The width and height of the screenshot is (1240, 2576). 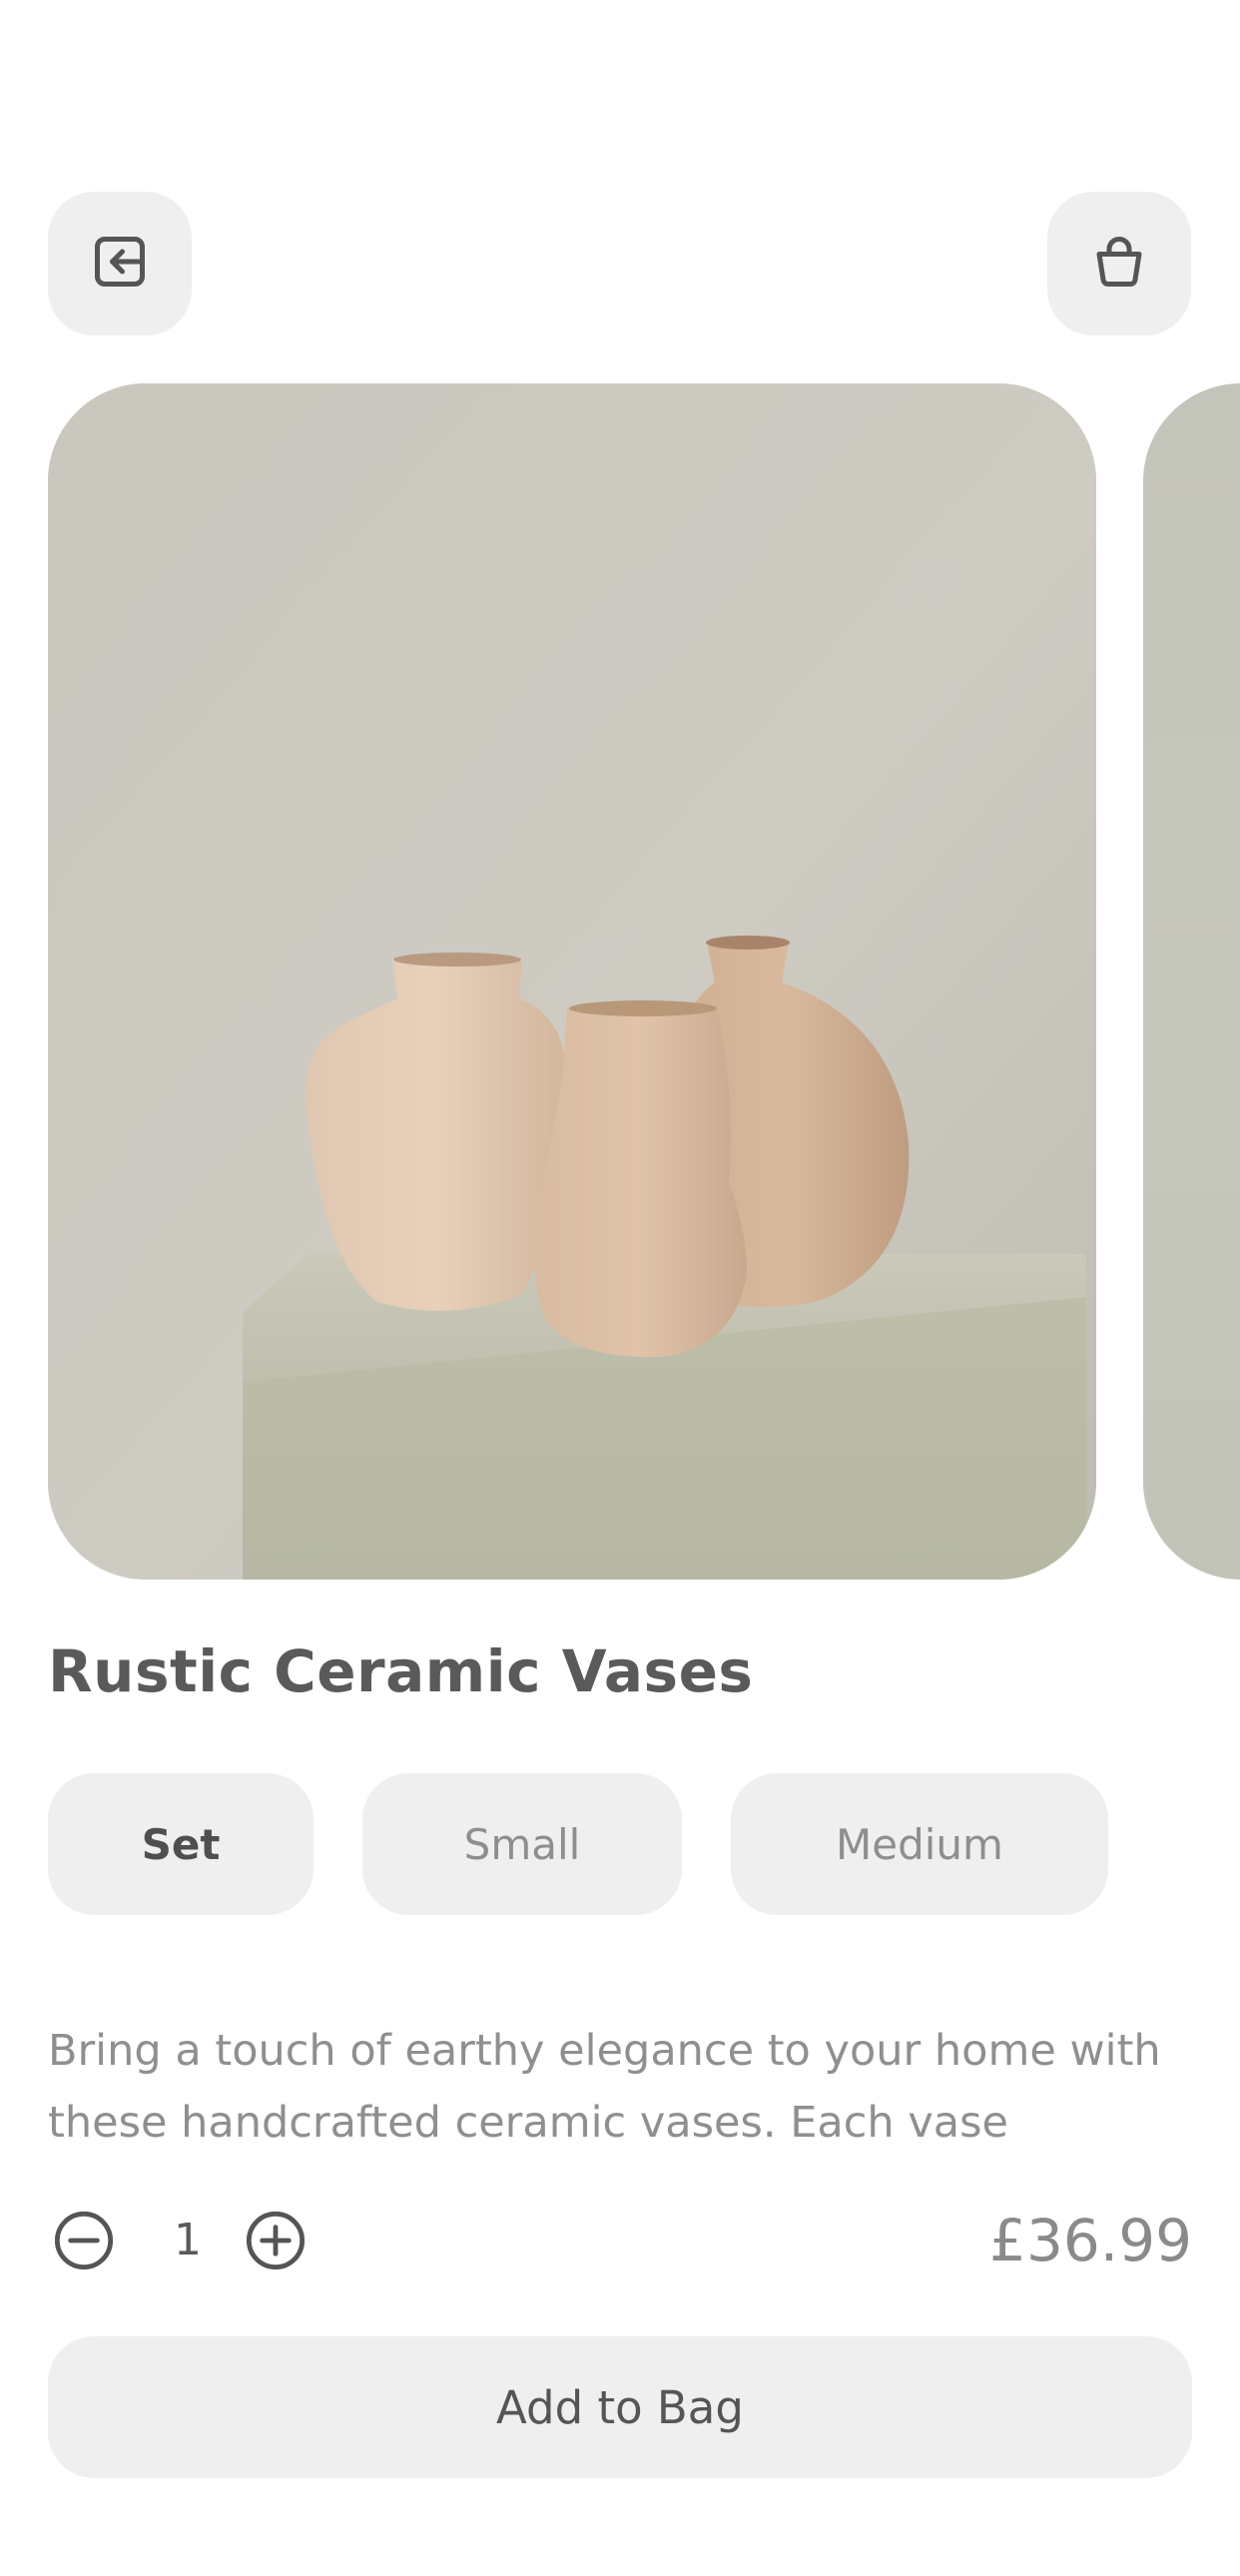 I want to click on plus-circle-icon, so click(x=276, y=2241).